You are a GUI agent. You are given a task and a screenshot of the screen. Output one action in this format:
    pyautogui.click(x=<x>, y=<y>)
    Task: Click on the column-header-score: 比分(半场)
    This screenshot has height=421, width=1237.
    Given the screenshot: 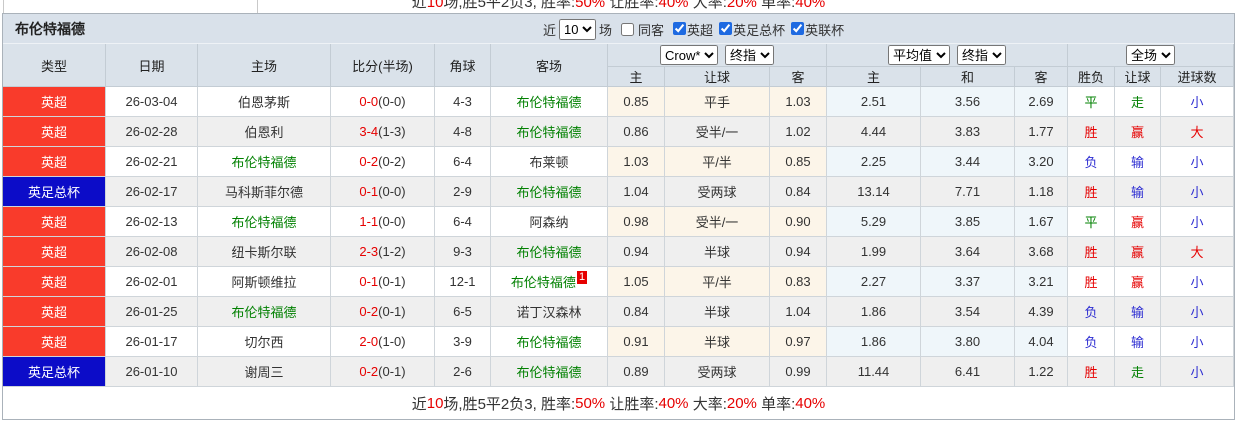 What is the action you would take?
    pyautogui.click(x=383, y=65)
    